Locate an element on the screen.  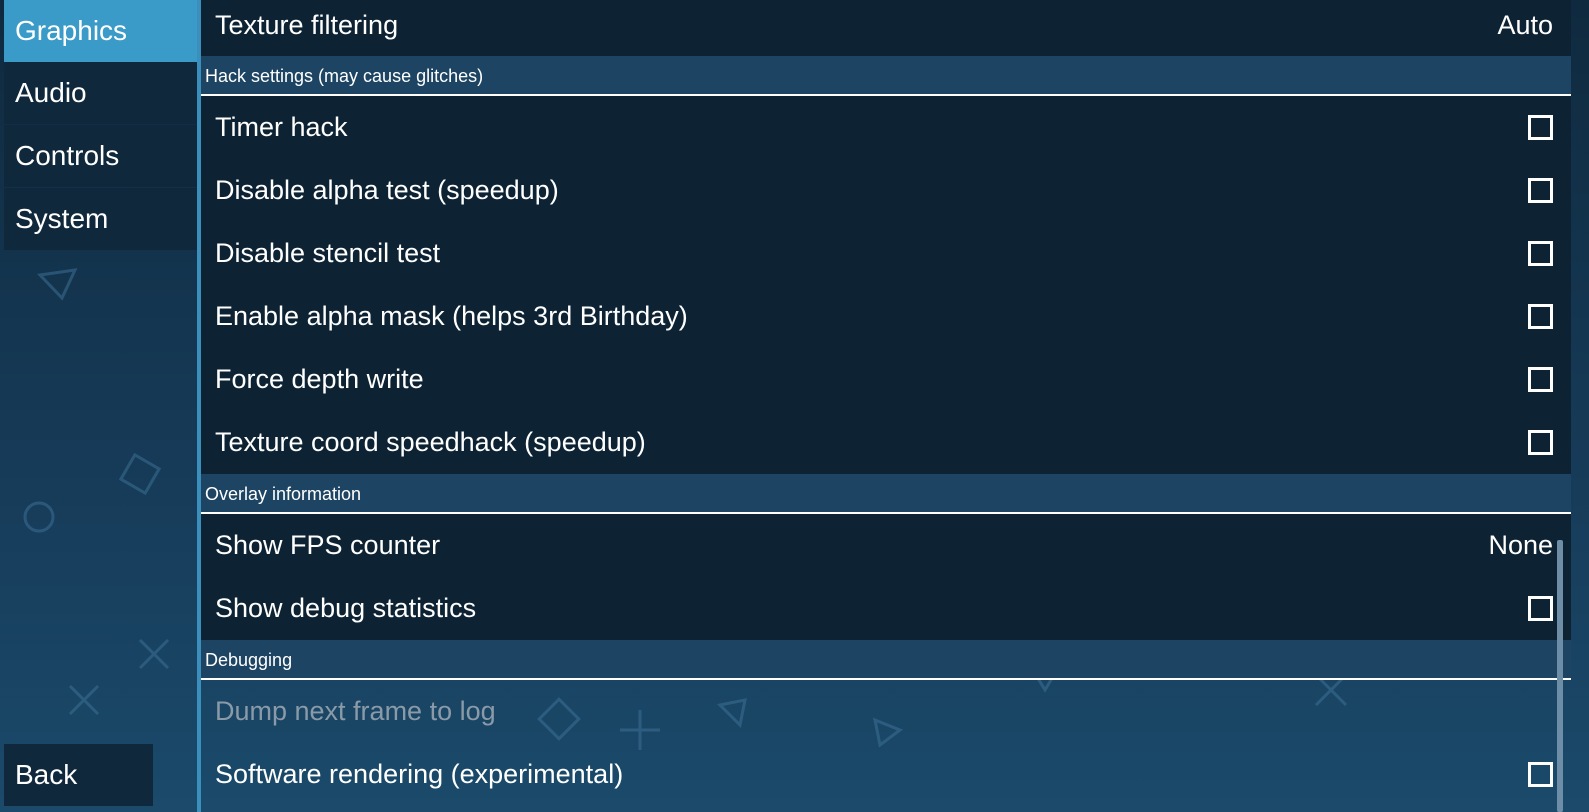
setting-label: Dump next frame to log is located at coordinates (355, 711).